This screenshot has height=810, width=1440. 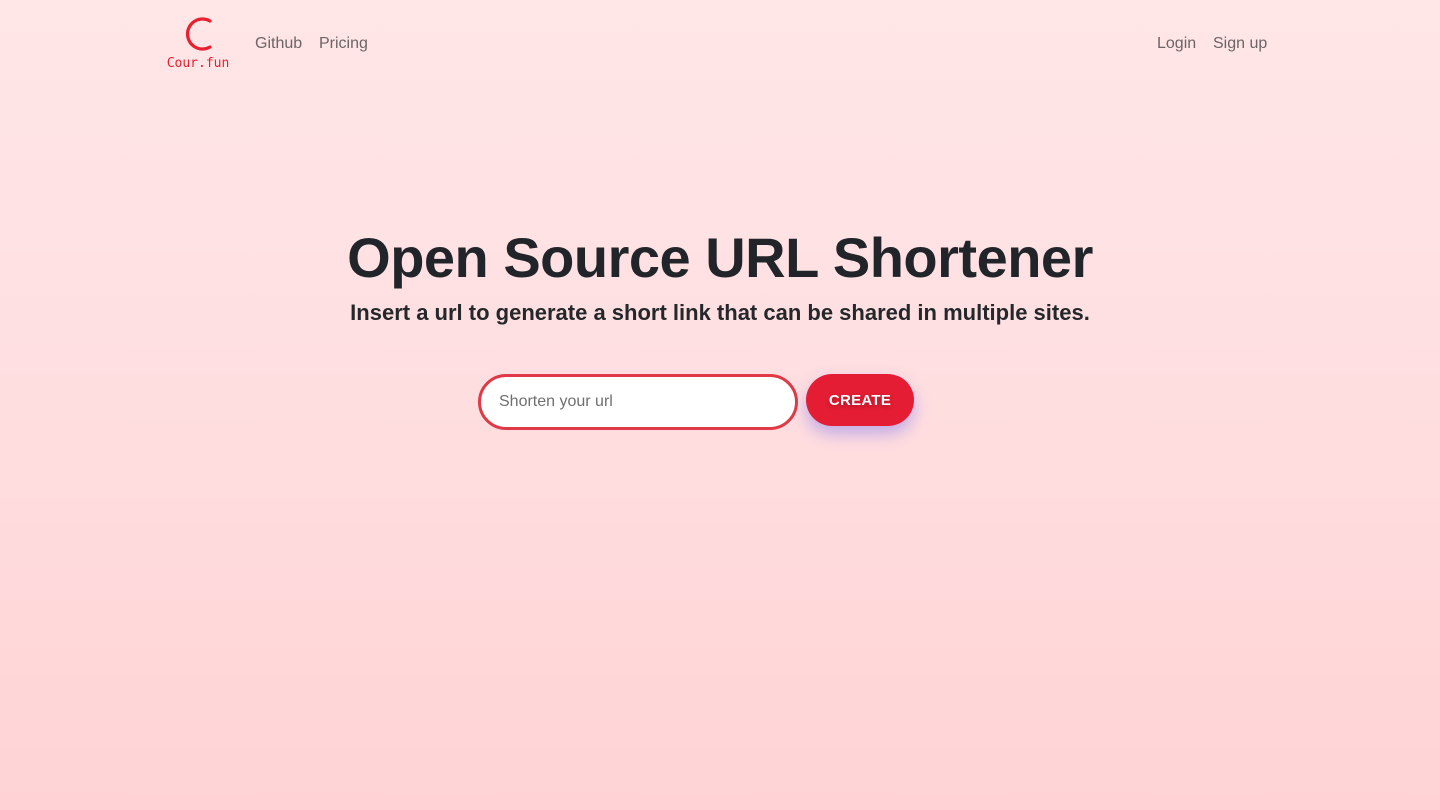 What do you see at coordinates (720, 44) in the screenshot?
I see `navbar: Cour.fun Github Pricing Login Sign up` at bounding box center [720, 44].